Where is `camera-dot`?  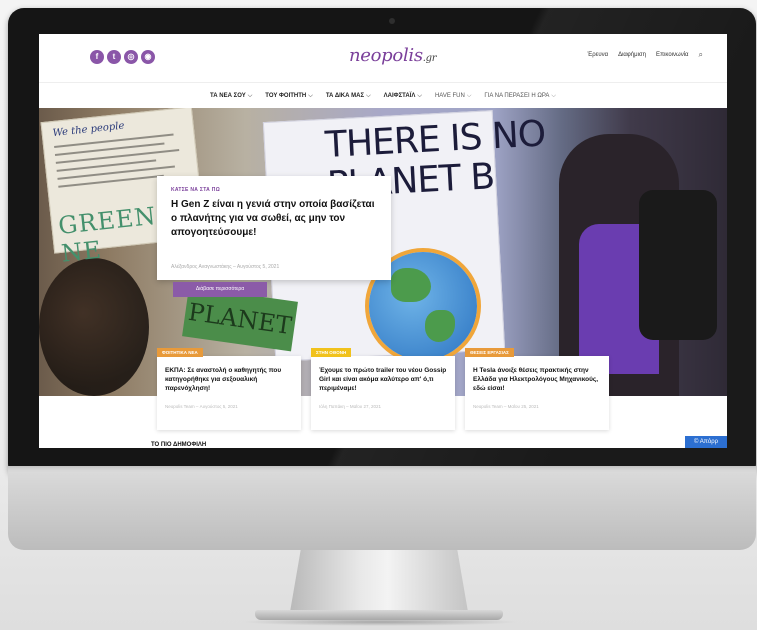 camera-dot is located at coordinates (392, 21).